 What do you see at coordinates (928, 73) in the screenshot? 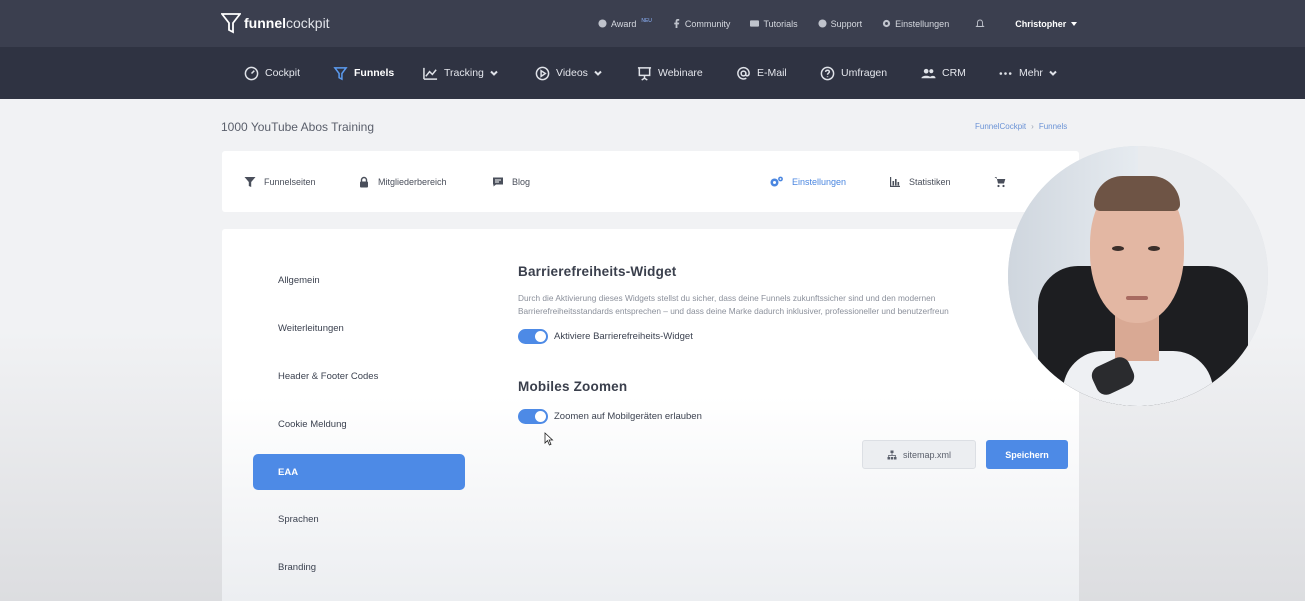
I see `users-icon` at bounding box center [928, 73].